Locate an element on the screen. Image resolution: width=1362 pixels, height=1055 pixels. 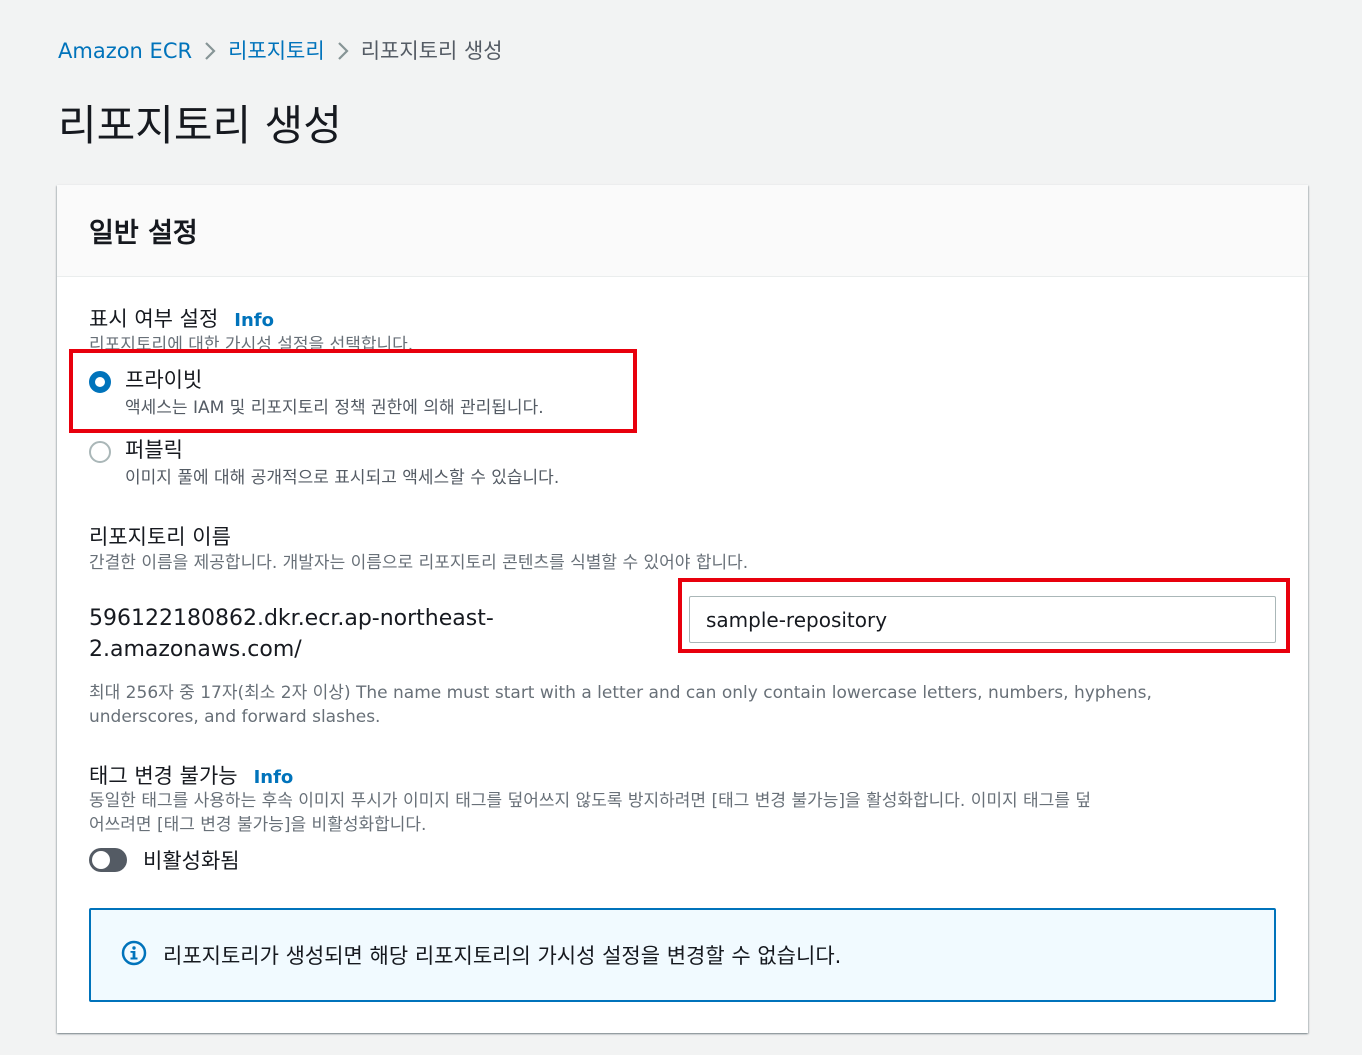
breadcrumb: Amazon ECR 리포지토리 리포지토리 생성 is located at coordinates (280, 51).